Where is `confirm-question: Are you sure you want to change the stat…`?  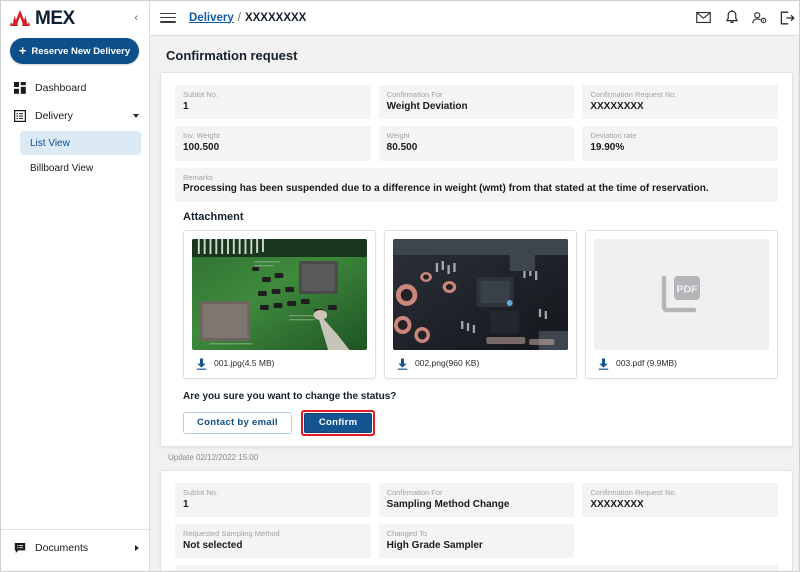 confirm-question: Are you sure you want to change the stat… is located at coordinates (290, 396).